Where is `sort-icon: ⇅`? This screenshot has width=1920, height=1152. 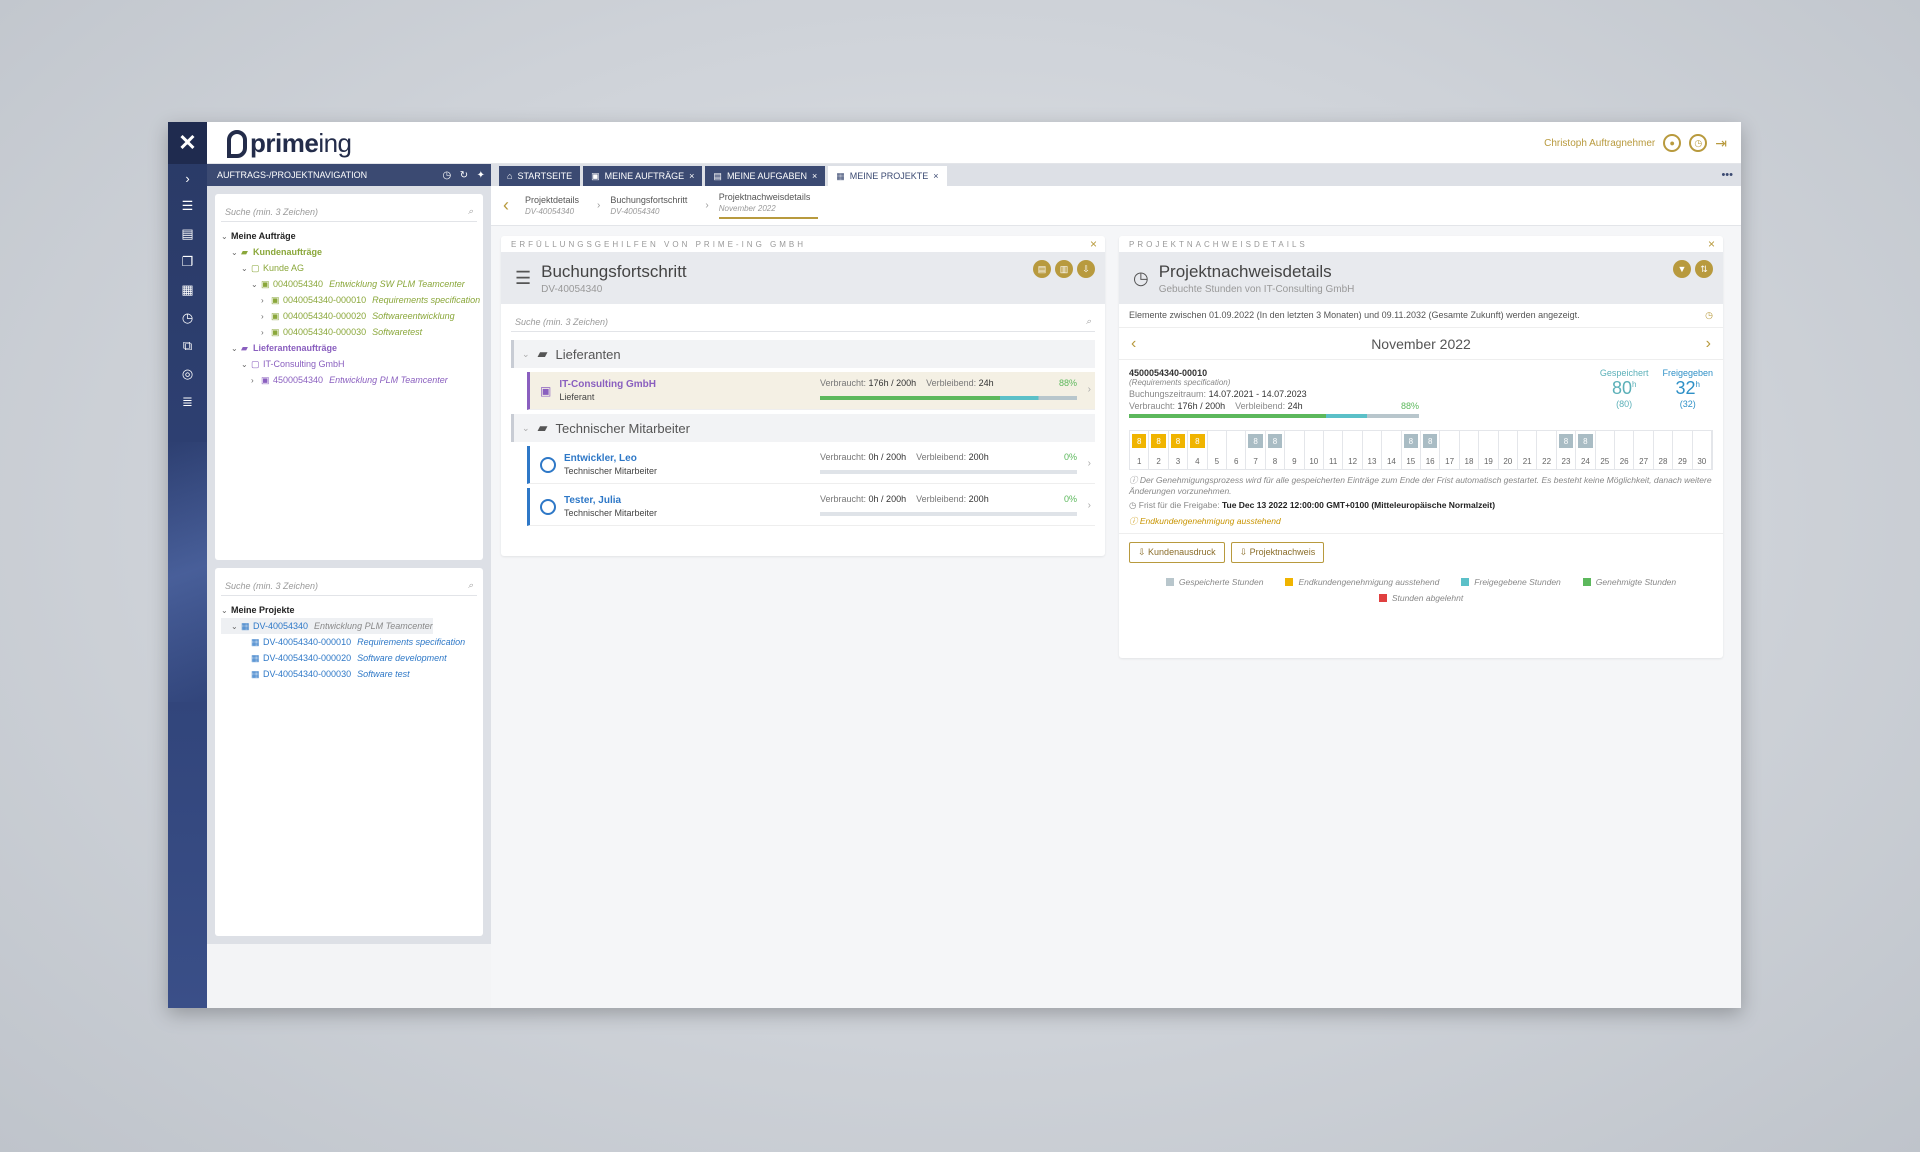 sort-icon: ⇅ is located at coordinates (1704, 269).